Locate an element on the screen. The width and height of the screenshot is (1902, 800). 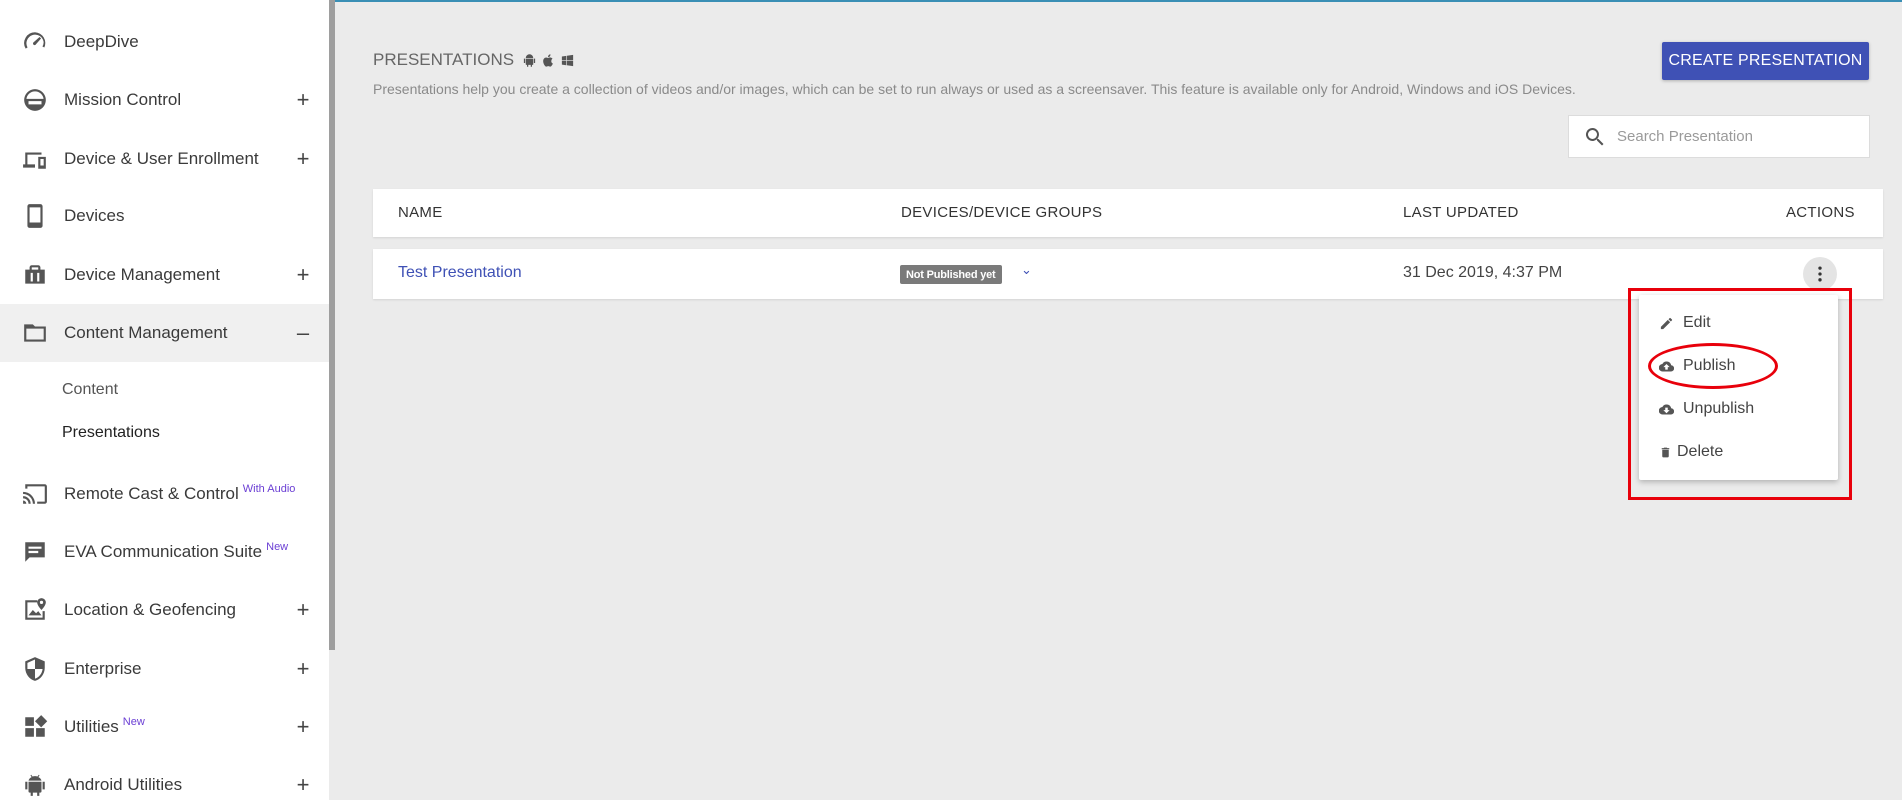
cast-icon is located at coordinates (35, 494).